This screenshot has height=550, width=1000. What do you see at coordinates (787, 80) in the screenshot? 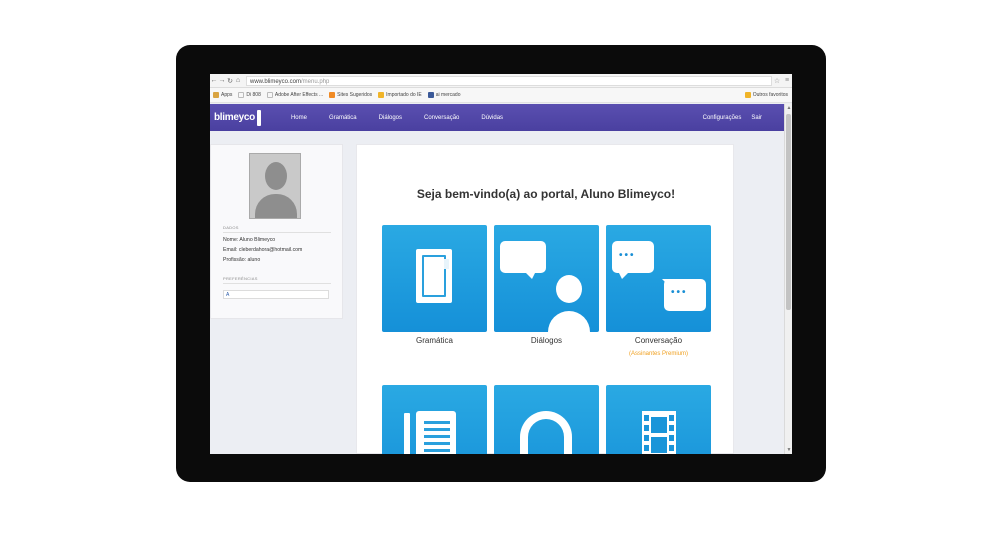
I see `menu-icon: ≡` at bounding box center [787, 80].